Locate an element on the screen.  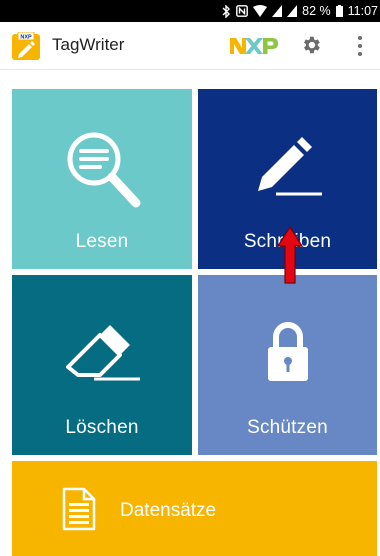
magnifier-icon is located at coordinates (104, 170).